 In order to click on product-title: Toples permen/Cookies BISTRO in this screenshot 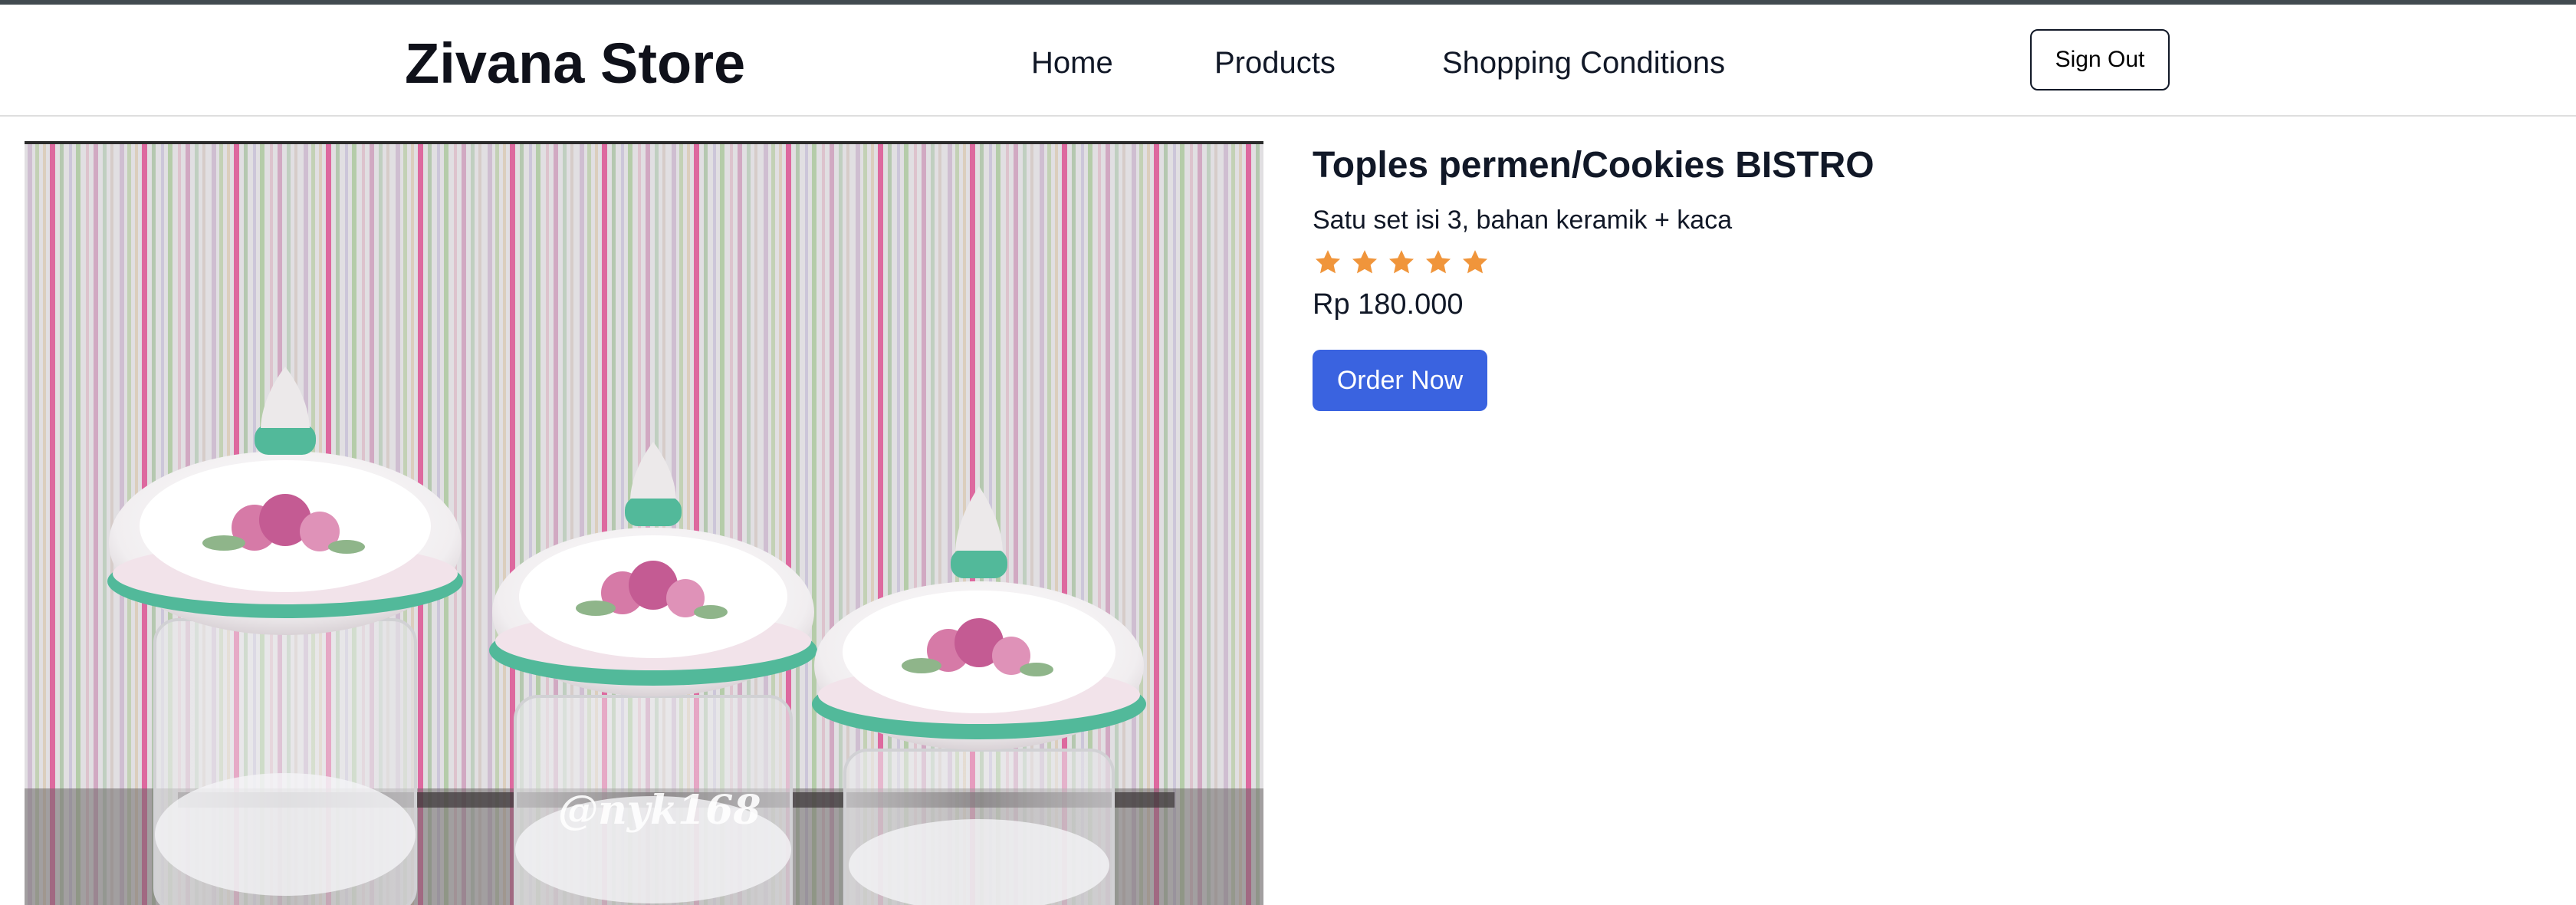, I will do `click(1594, 165)`.